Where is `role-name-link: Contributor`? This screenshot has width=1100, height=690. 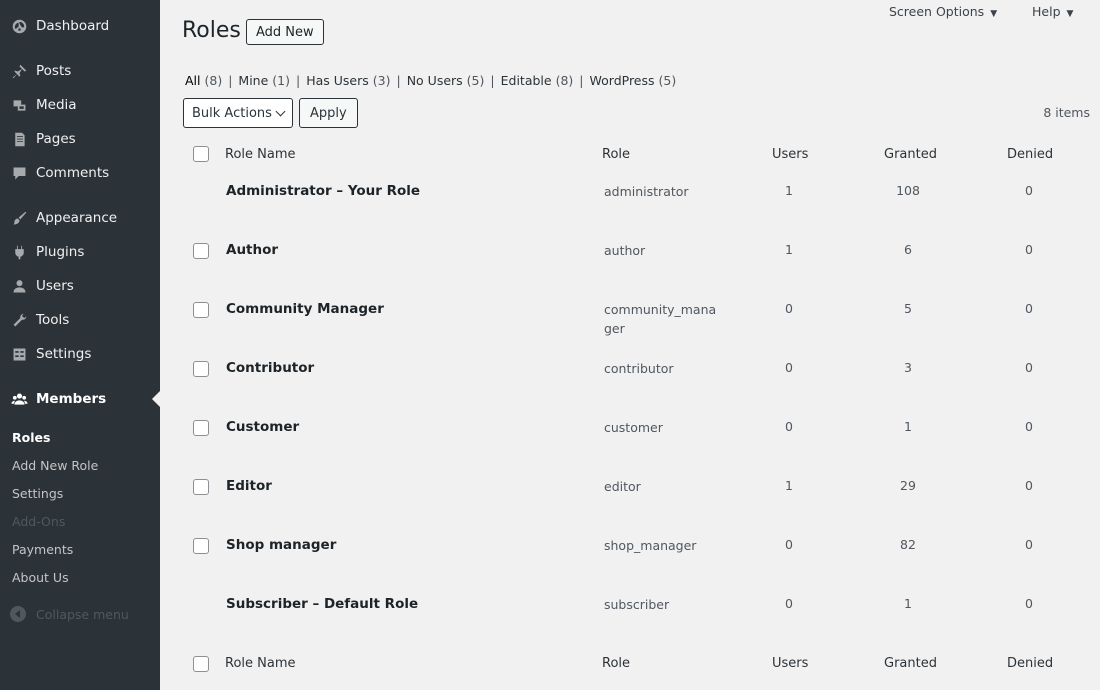 role-name-link: Contributor is located at coordinates (270, 368).